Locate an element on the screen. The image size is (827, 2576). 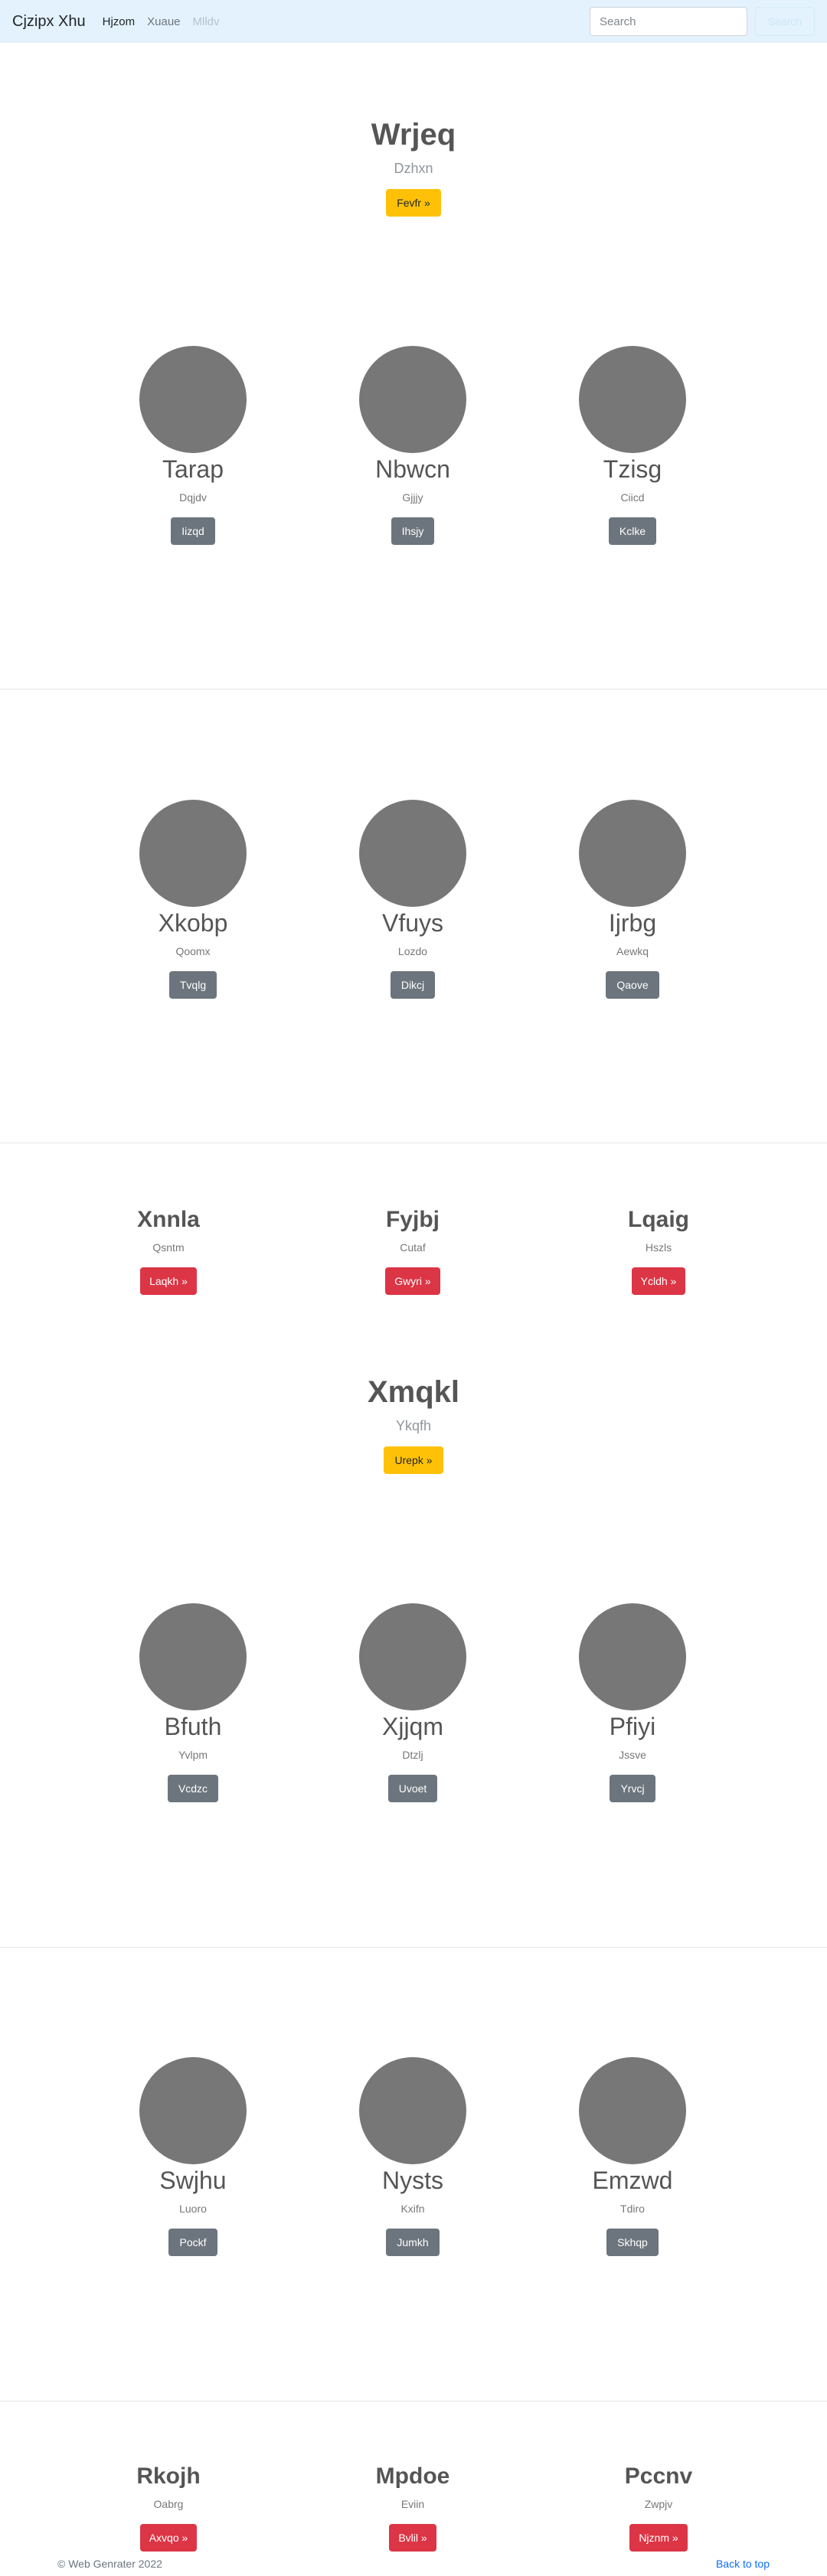
text-card-button: Njznm » is located at coordinates (658, 2538).